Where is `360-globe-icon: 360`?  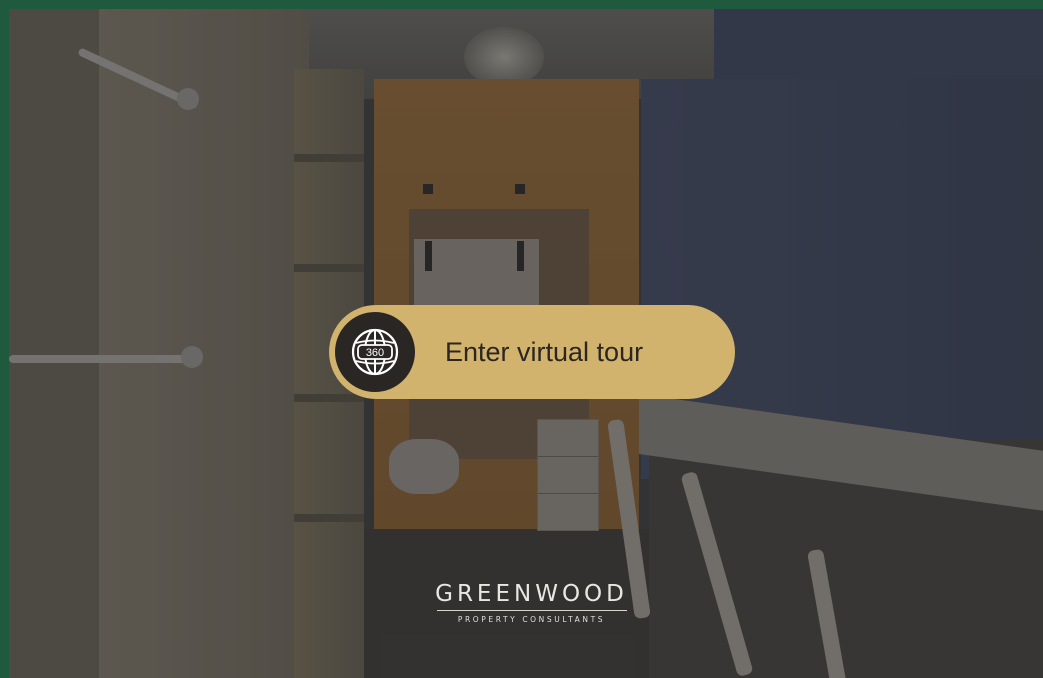 360-globe-icon: 360 is located at coordinates (375, 352).